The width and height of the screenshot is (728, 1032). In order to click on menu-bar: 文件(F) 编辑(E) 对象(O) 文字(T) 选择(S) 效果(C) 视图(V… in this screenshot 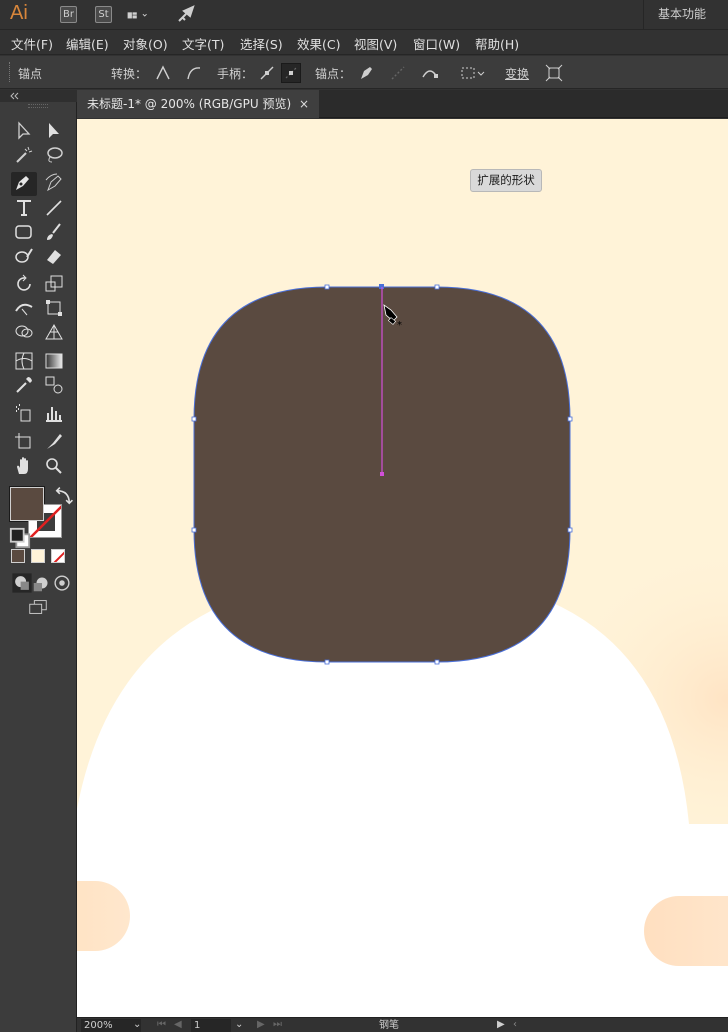, I will do `click(364, 42)`.